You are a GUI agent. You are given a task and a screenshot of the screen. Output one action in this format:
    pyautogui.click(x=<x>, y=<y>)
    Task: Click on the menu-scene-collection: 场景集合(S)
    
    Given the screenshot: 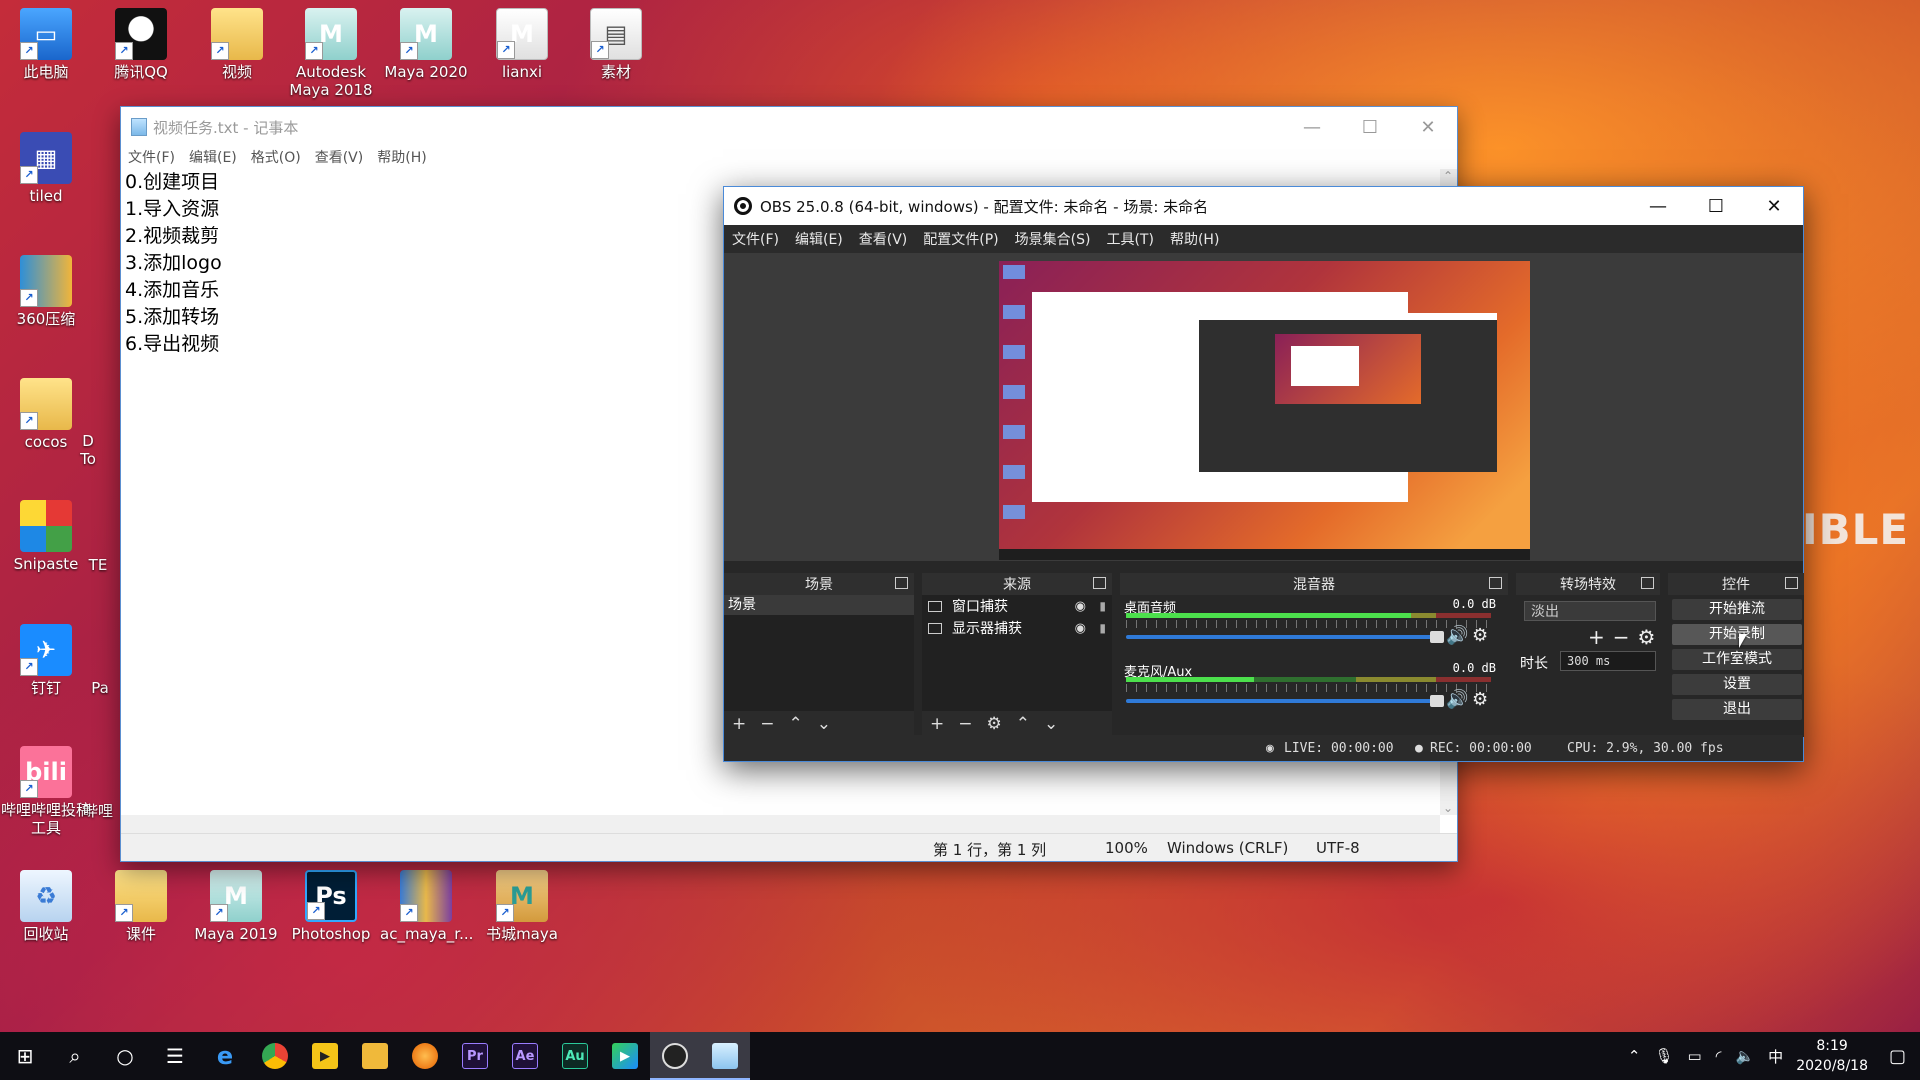 What is the action you would take?
    pyautogui.click(x=1053, y=239)
    